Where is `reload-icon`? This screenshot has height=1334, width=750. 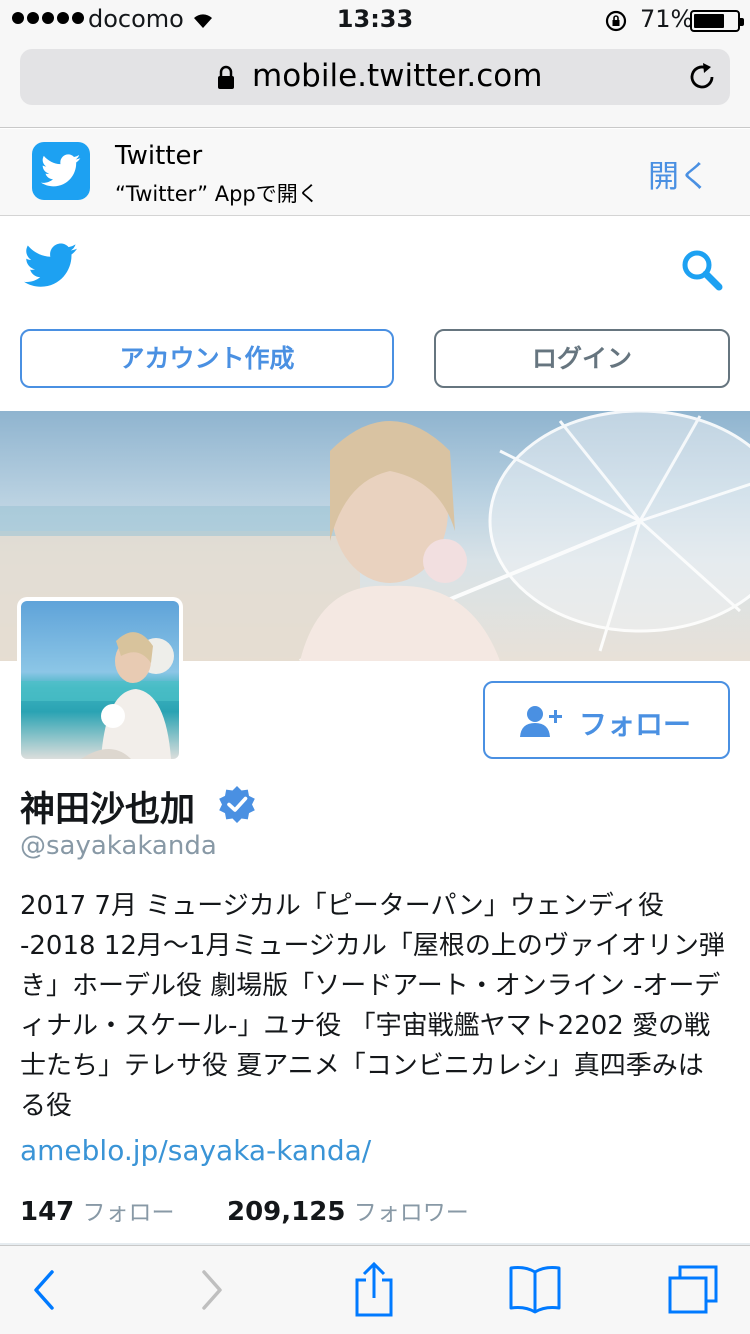 reload-icon is located at coordinates (702, 77).